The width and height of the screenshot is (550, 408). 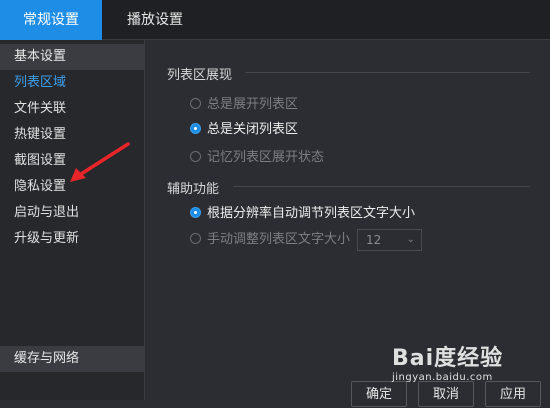 I want to click on sidebar-item-privacy: 隐私设置, so click(x=72, y=187).